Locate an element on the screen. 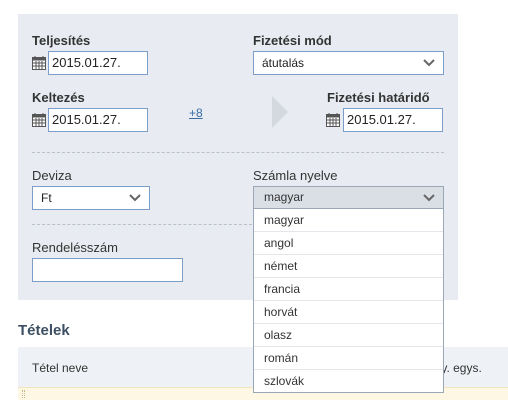 The height and width of the screenshot is (400, 508). deviza-value: Ft is located at coordinates (46, 198).